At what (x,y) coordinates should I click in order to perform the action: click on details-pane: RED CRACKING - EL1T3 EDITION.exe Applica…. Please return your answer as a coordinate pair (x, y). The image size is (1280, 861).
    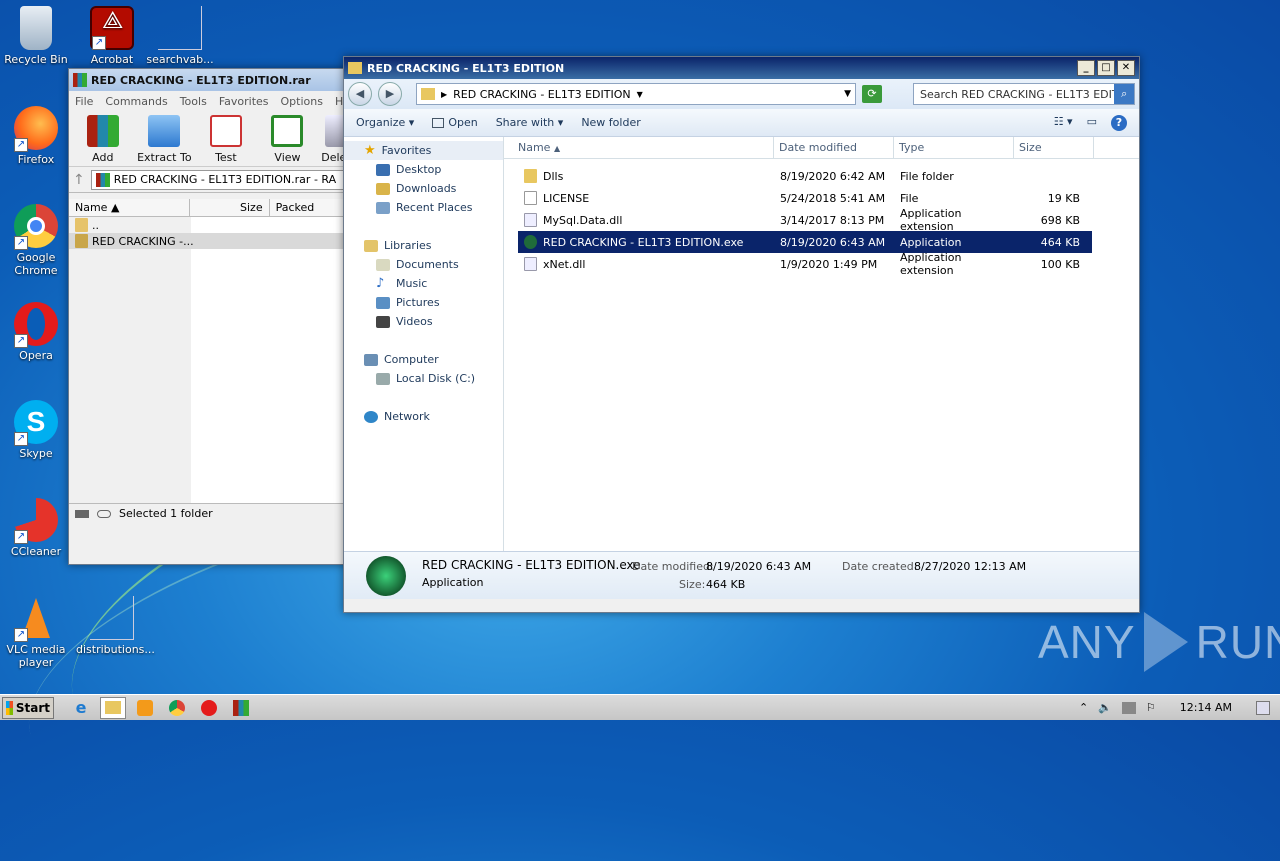
    Looking at the image, I should click on (741, 575).